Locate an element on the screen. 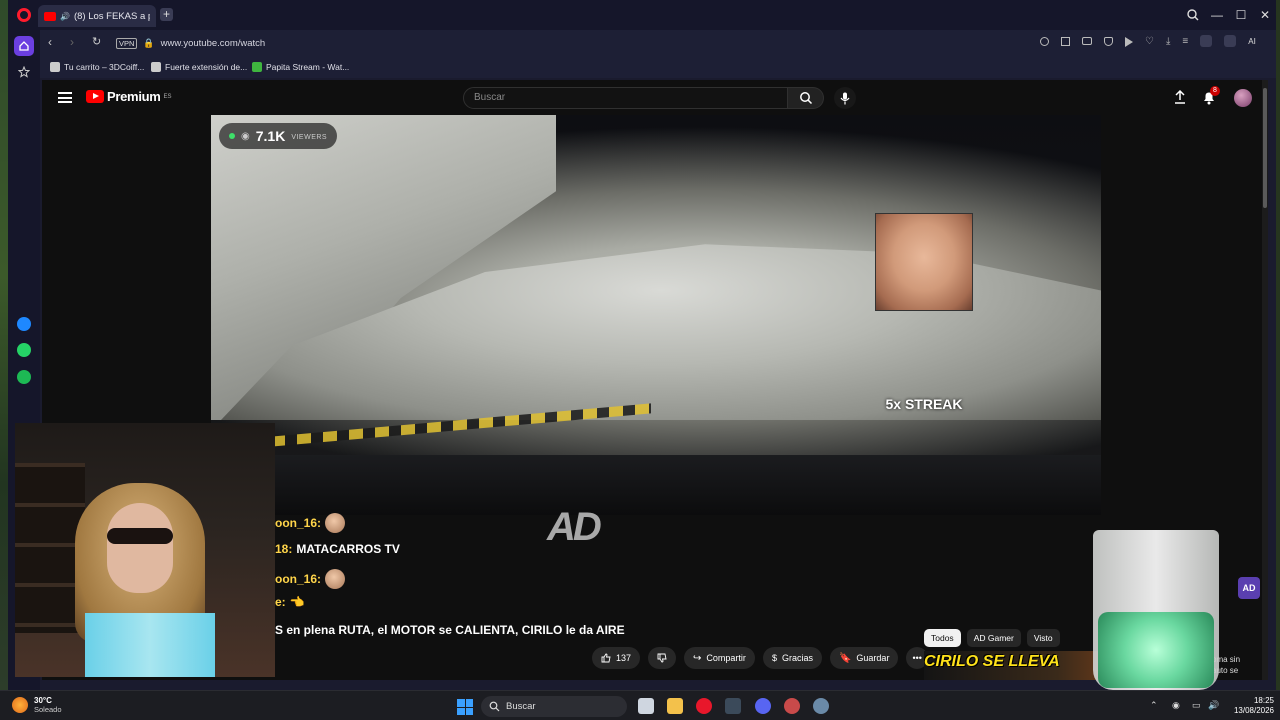 The image size is (1280, 720). recommendation-chips: Todos AD Gamer Visto is located at coordinates (992, 638).